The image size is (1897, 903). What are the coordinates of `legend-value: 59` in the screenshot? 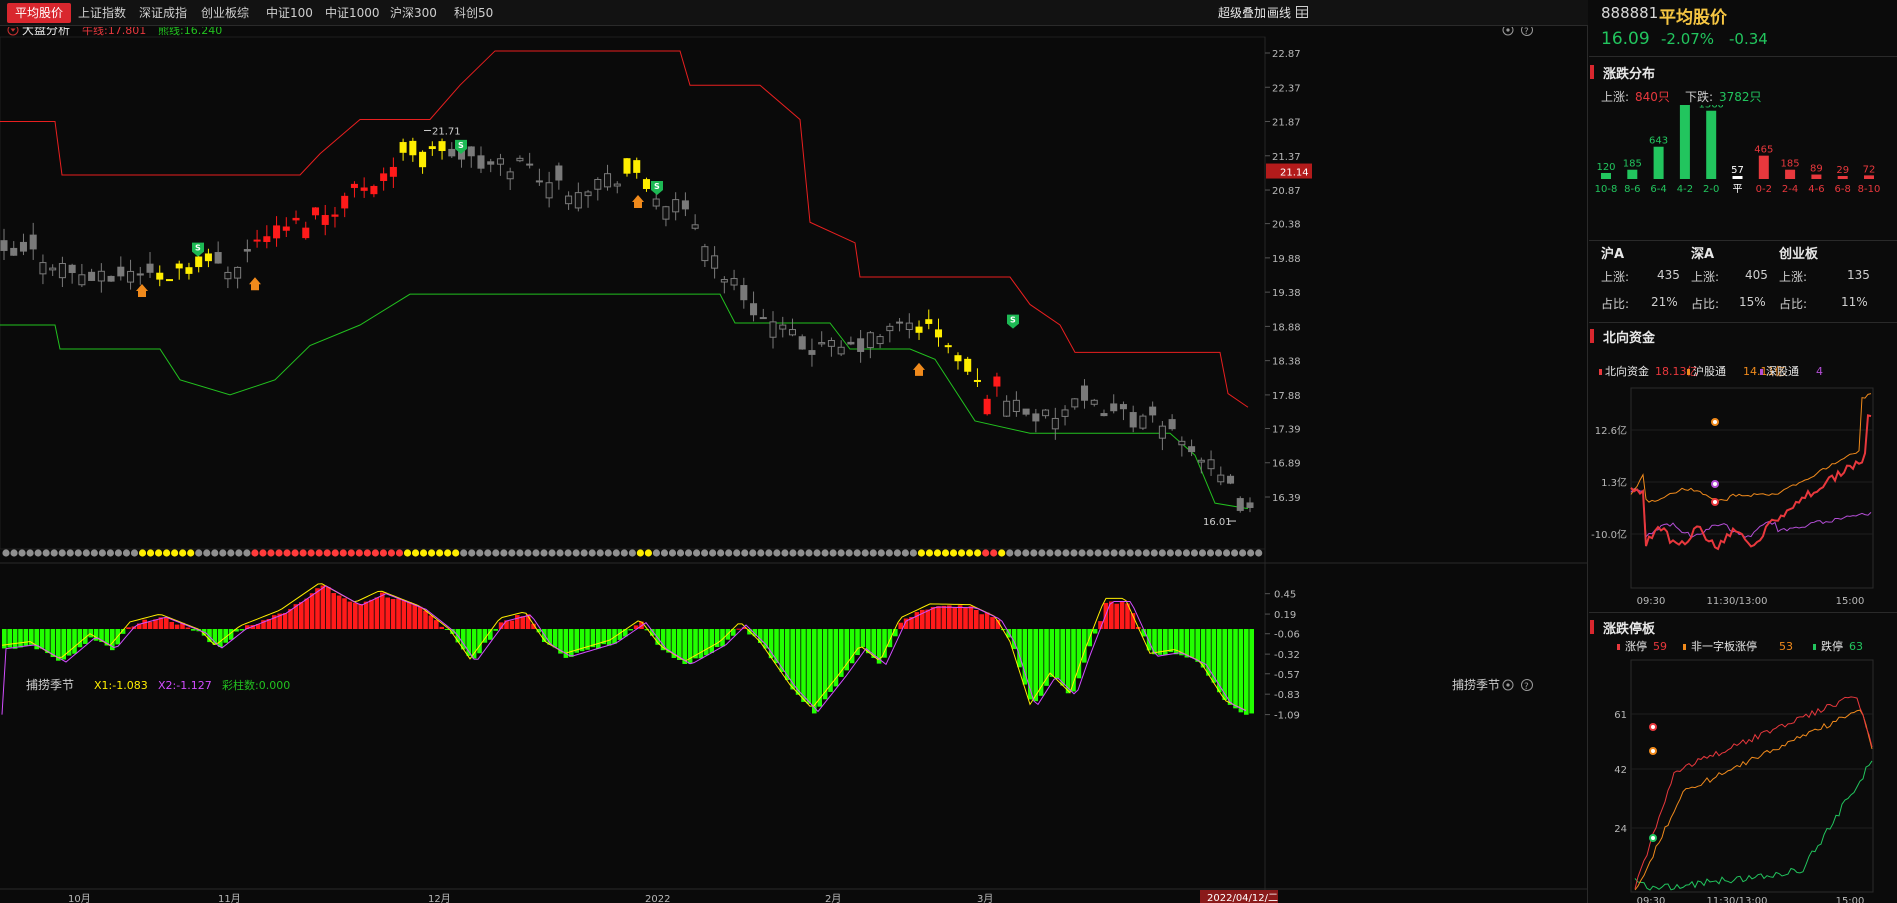 It's located at (1660, 646).